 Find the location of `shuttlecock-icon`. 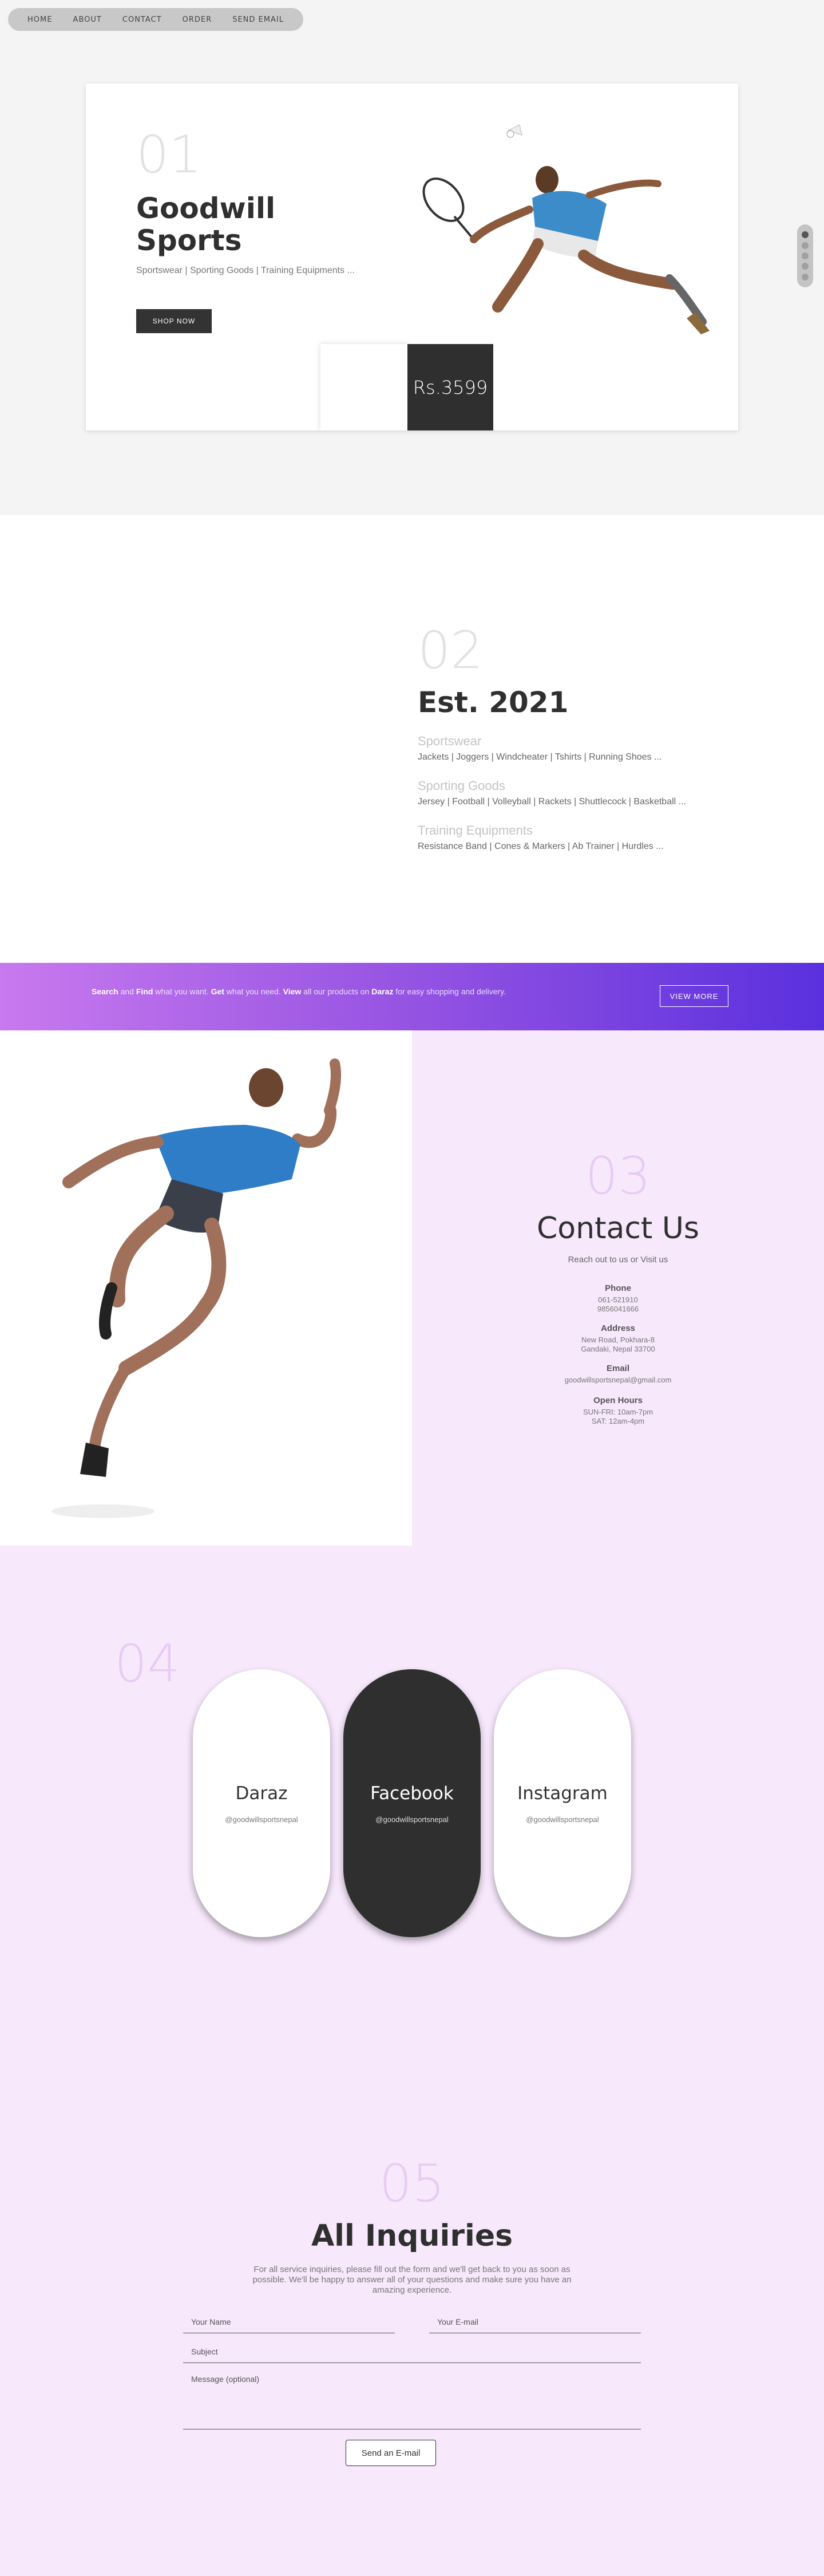

shuttlecock-icon is located at coordinates (514, 131).